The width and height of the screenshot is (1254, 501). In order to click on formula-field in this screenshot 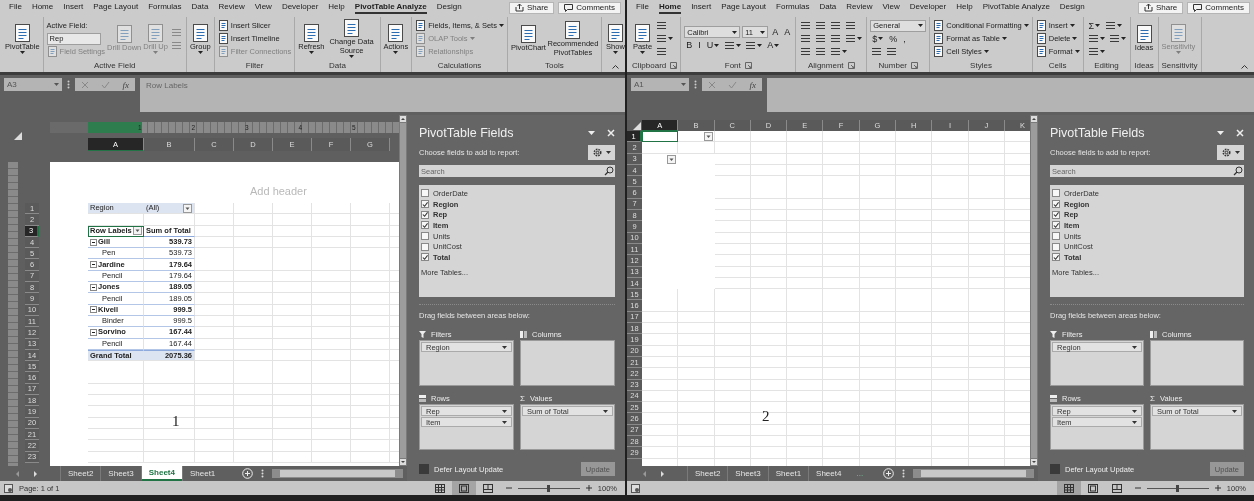, I will do `click(1010, 95)`.